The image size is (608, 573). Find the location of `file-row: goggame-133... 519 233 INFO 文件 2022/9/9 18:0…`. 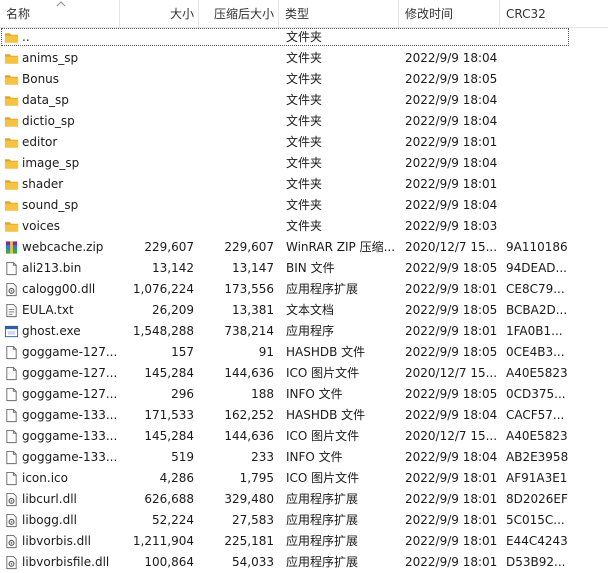

file-row: goggame-133... 519 233 INFO 文件 2022/9/9 18:0… is located at coordinates (304, 457).